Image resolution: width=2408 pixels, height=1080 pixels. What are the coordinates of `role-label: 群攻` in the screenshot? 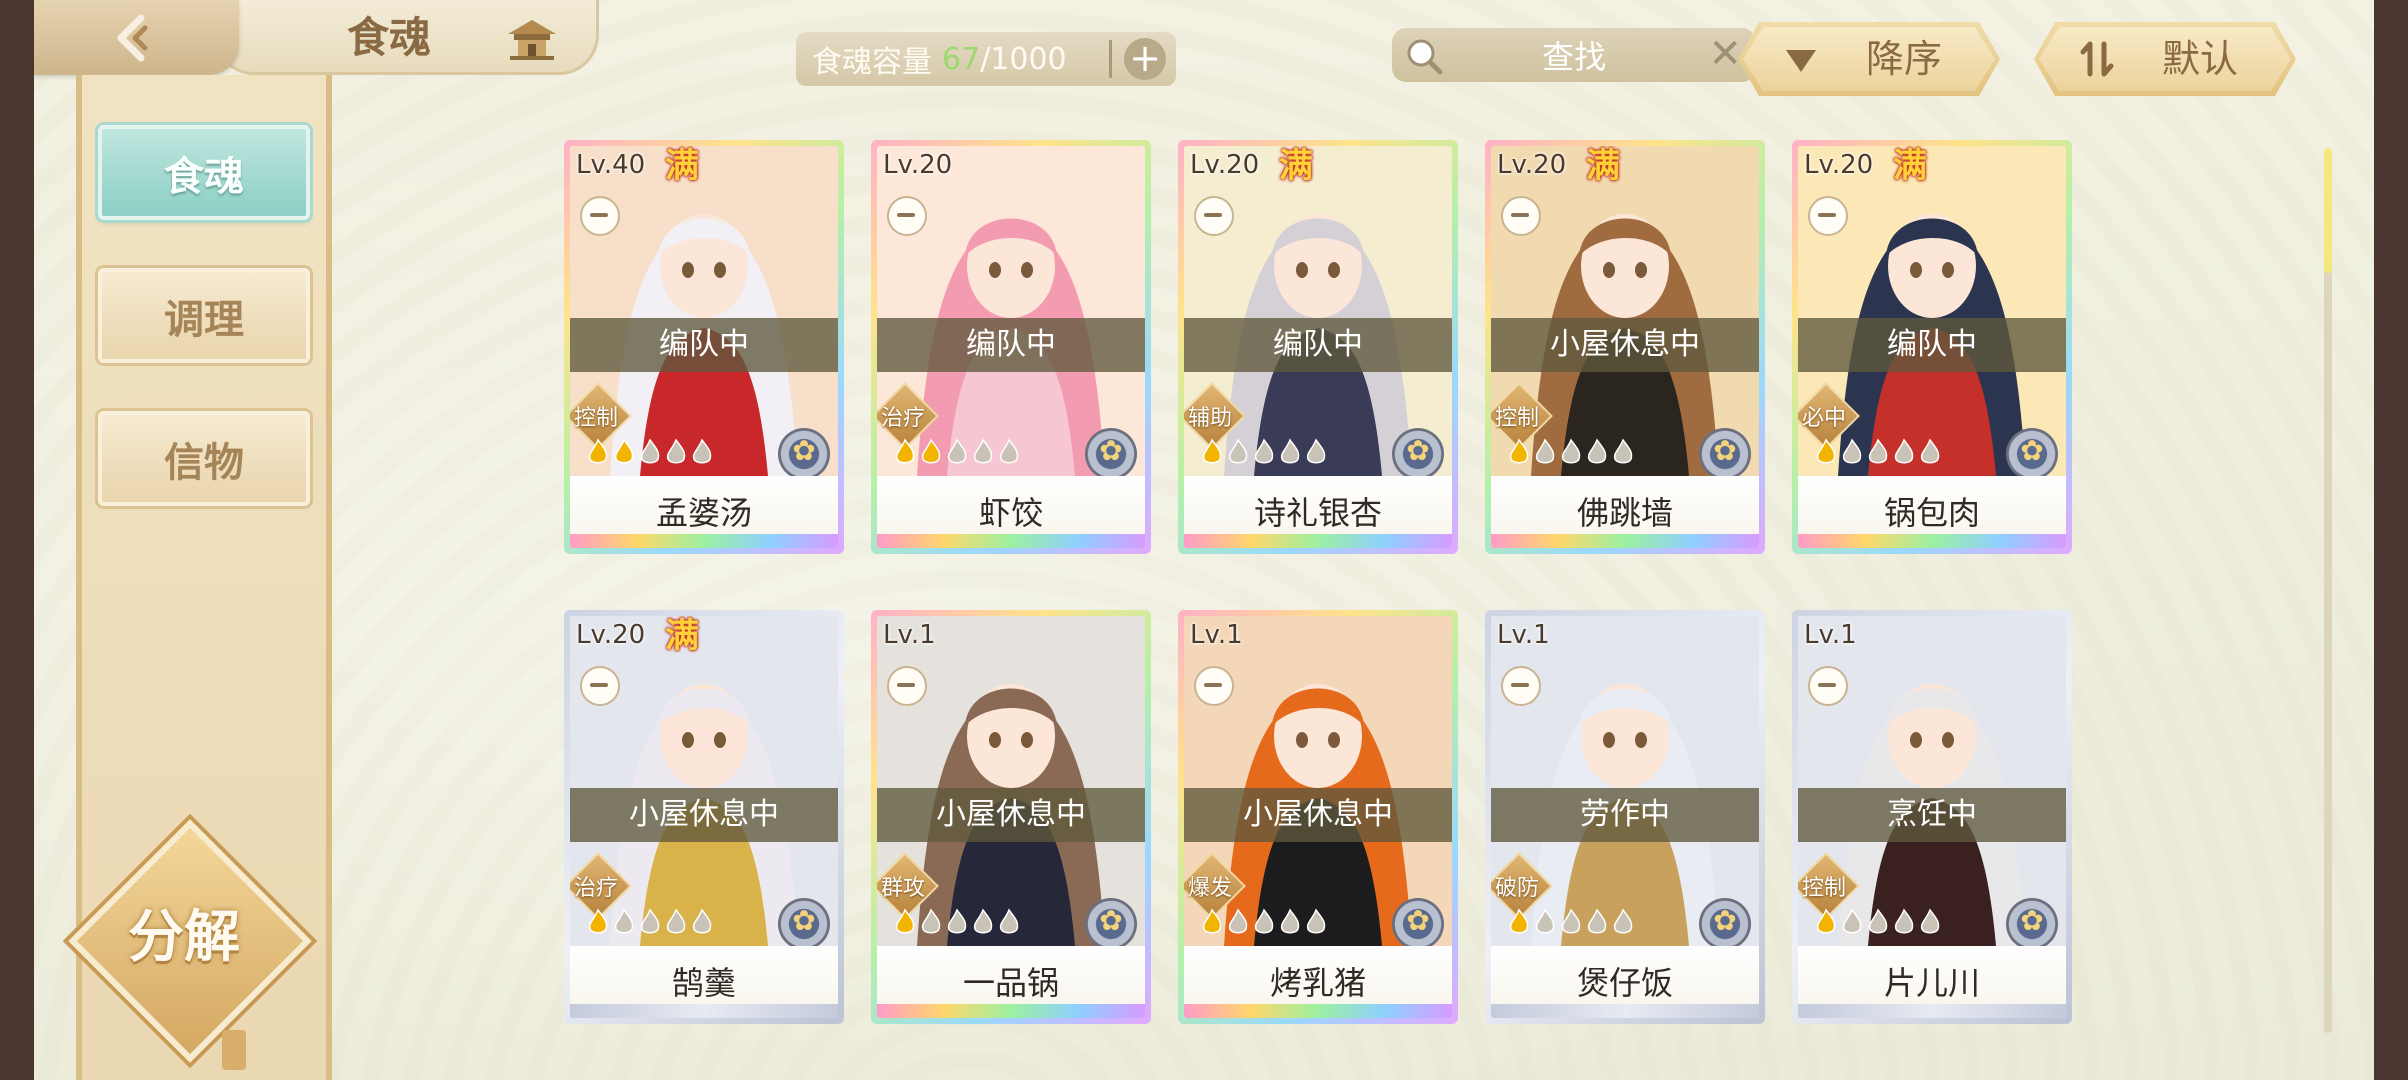 It's located at (902, 888).